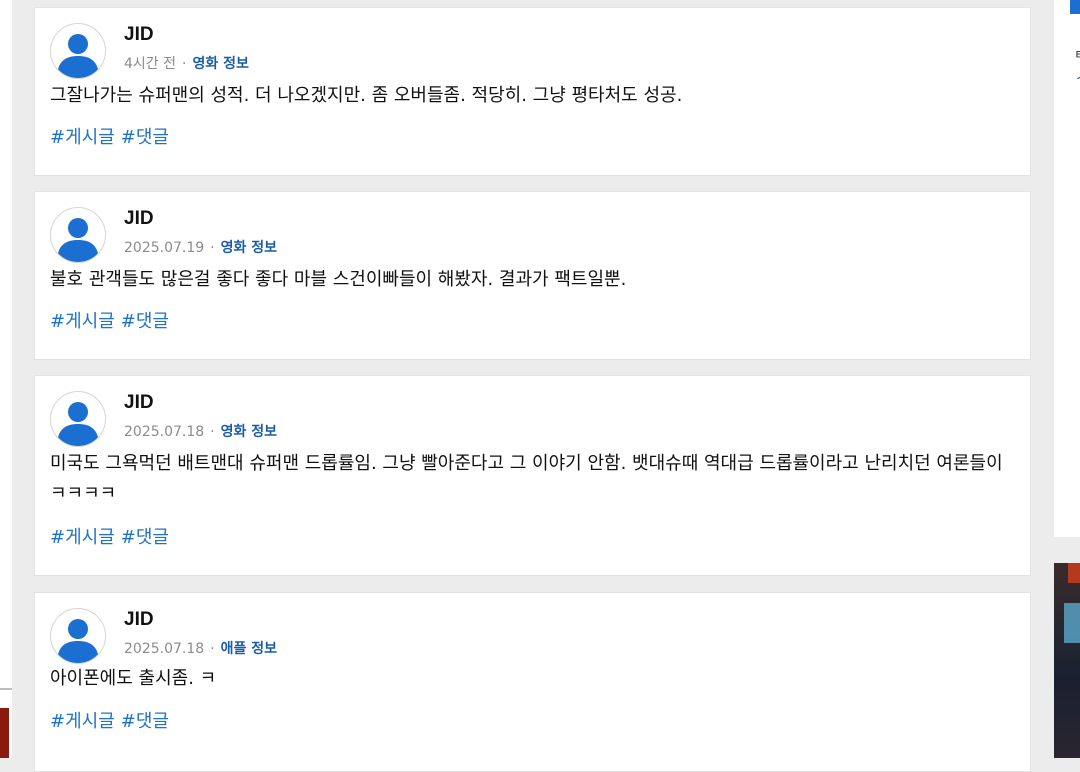 The image size is (1080, 772). I want to click on left-divider, so click(6, 689).